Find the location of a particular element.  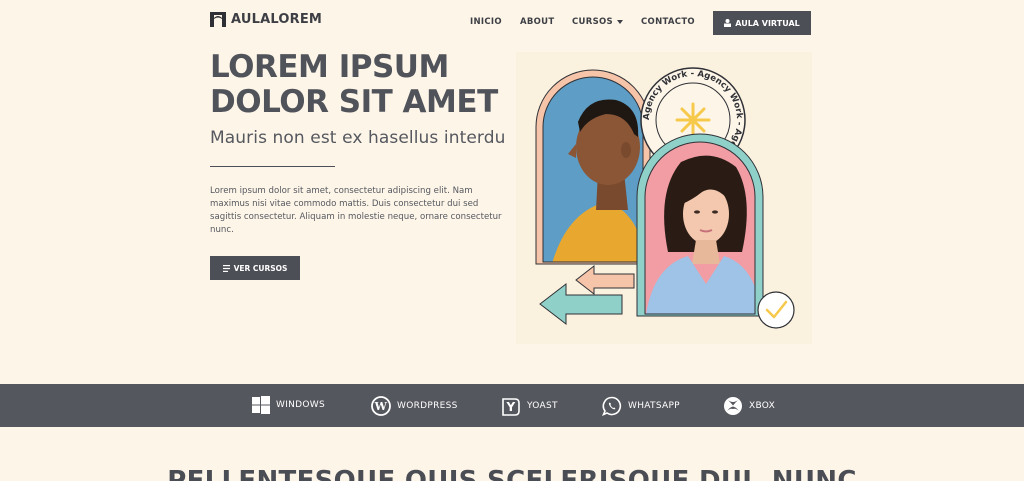

brand-label: WHATSAPP is located at coordinates (654, 406).